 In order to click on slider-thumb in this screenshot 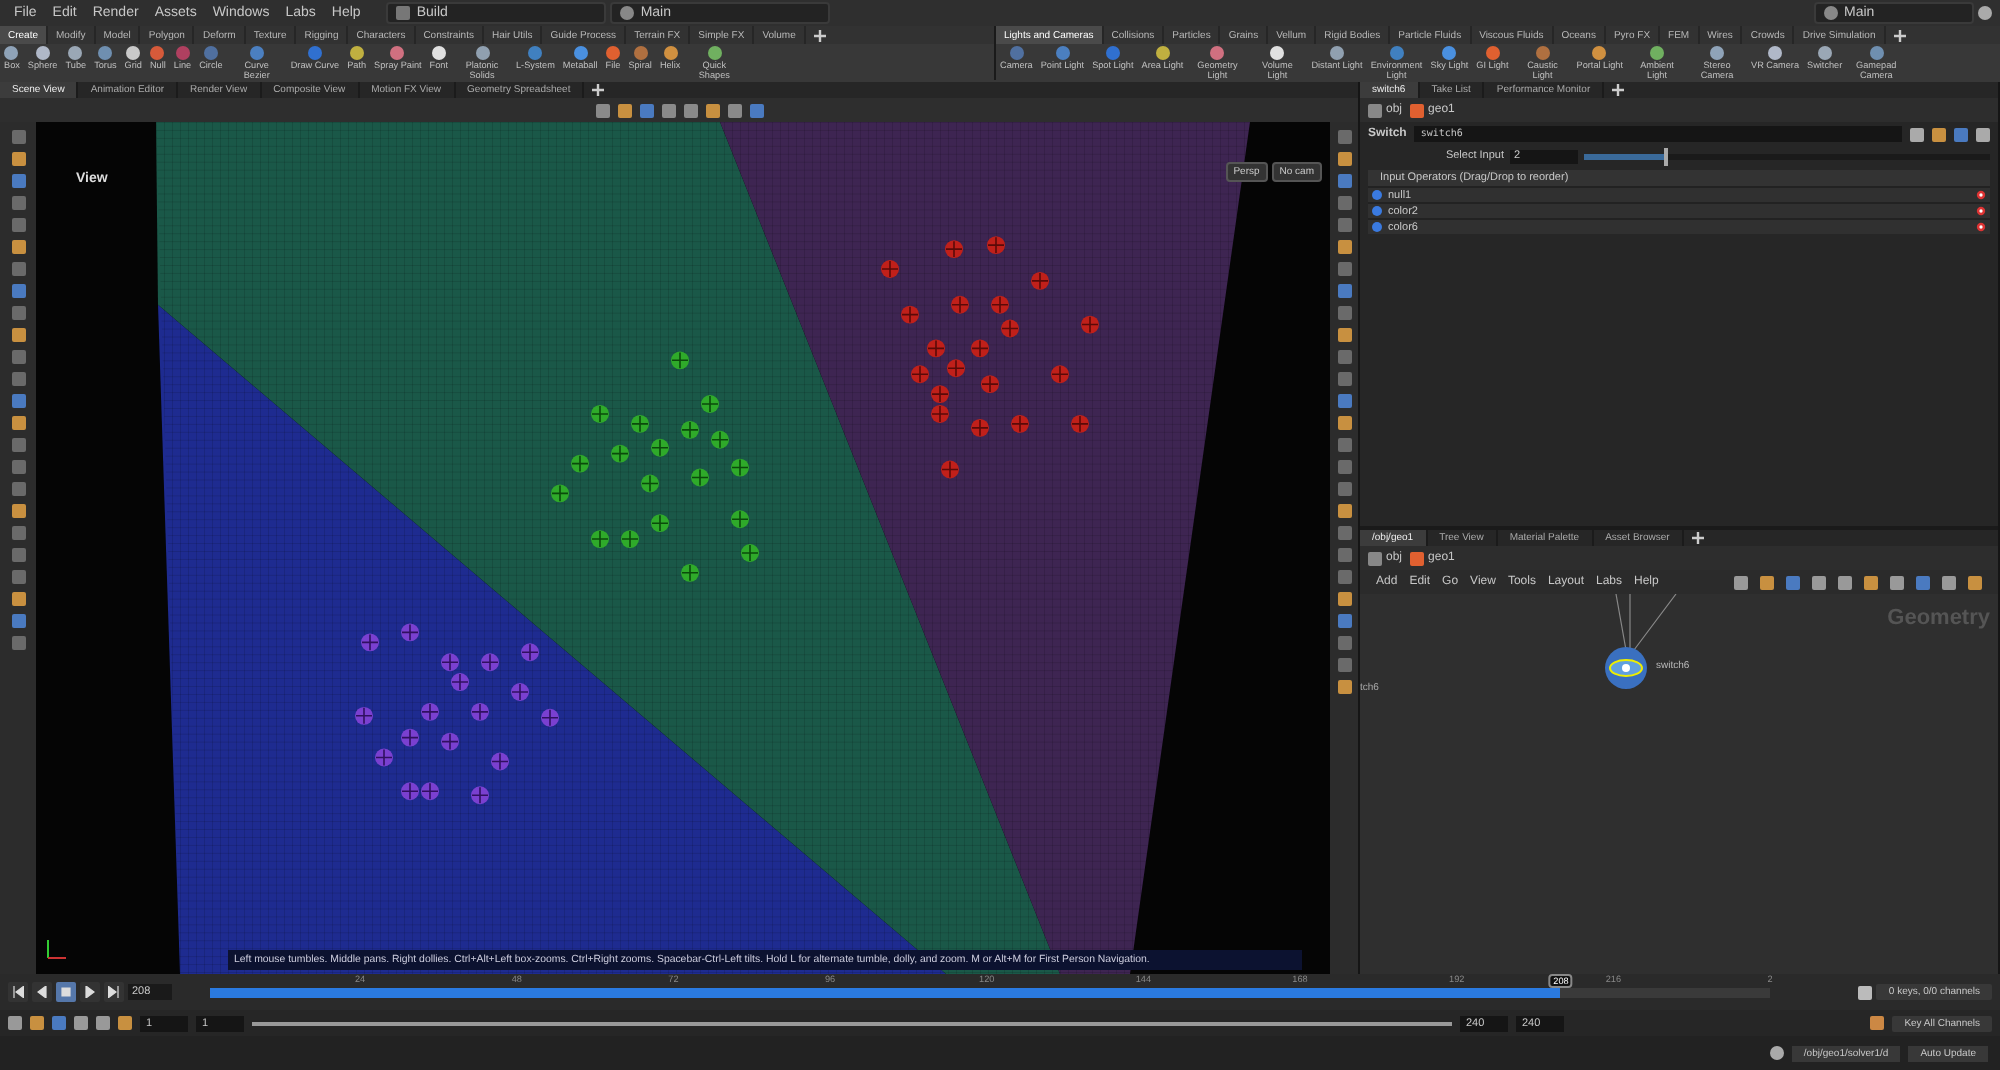, I will do `click(1665, 156)`.